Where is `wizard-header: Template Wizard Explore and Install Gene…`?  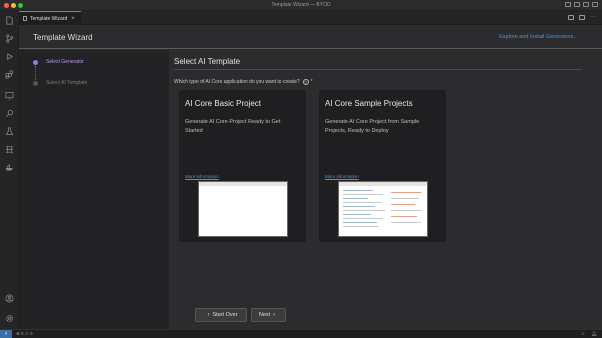 wizard-header: Template Wizard Explore and Install Gene… is located at coordinates (310, 37).